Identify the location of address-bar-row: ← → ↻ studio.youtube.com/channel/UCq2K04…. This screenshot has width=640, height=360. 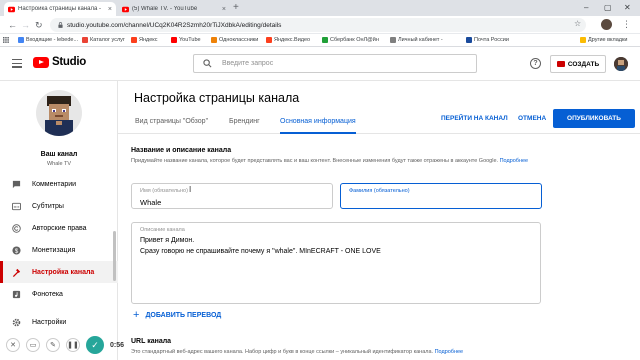
(320, 25).